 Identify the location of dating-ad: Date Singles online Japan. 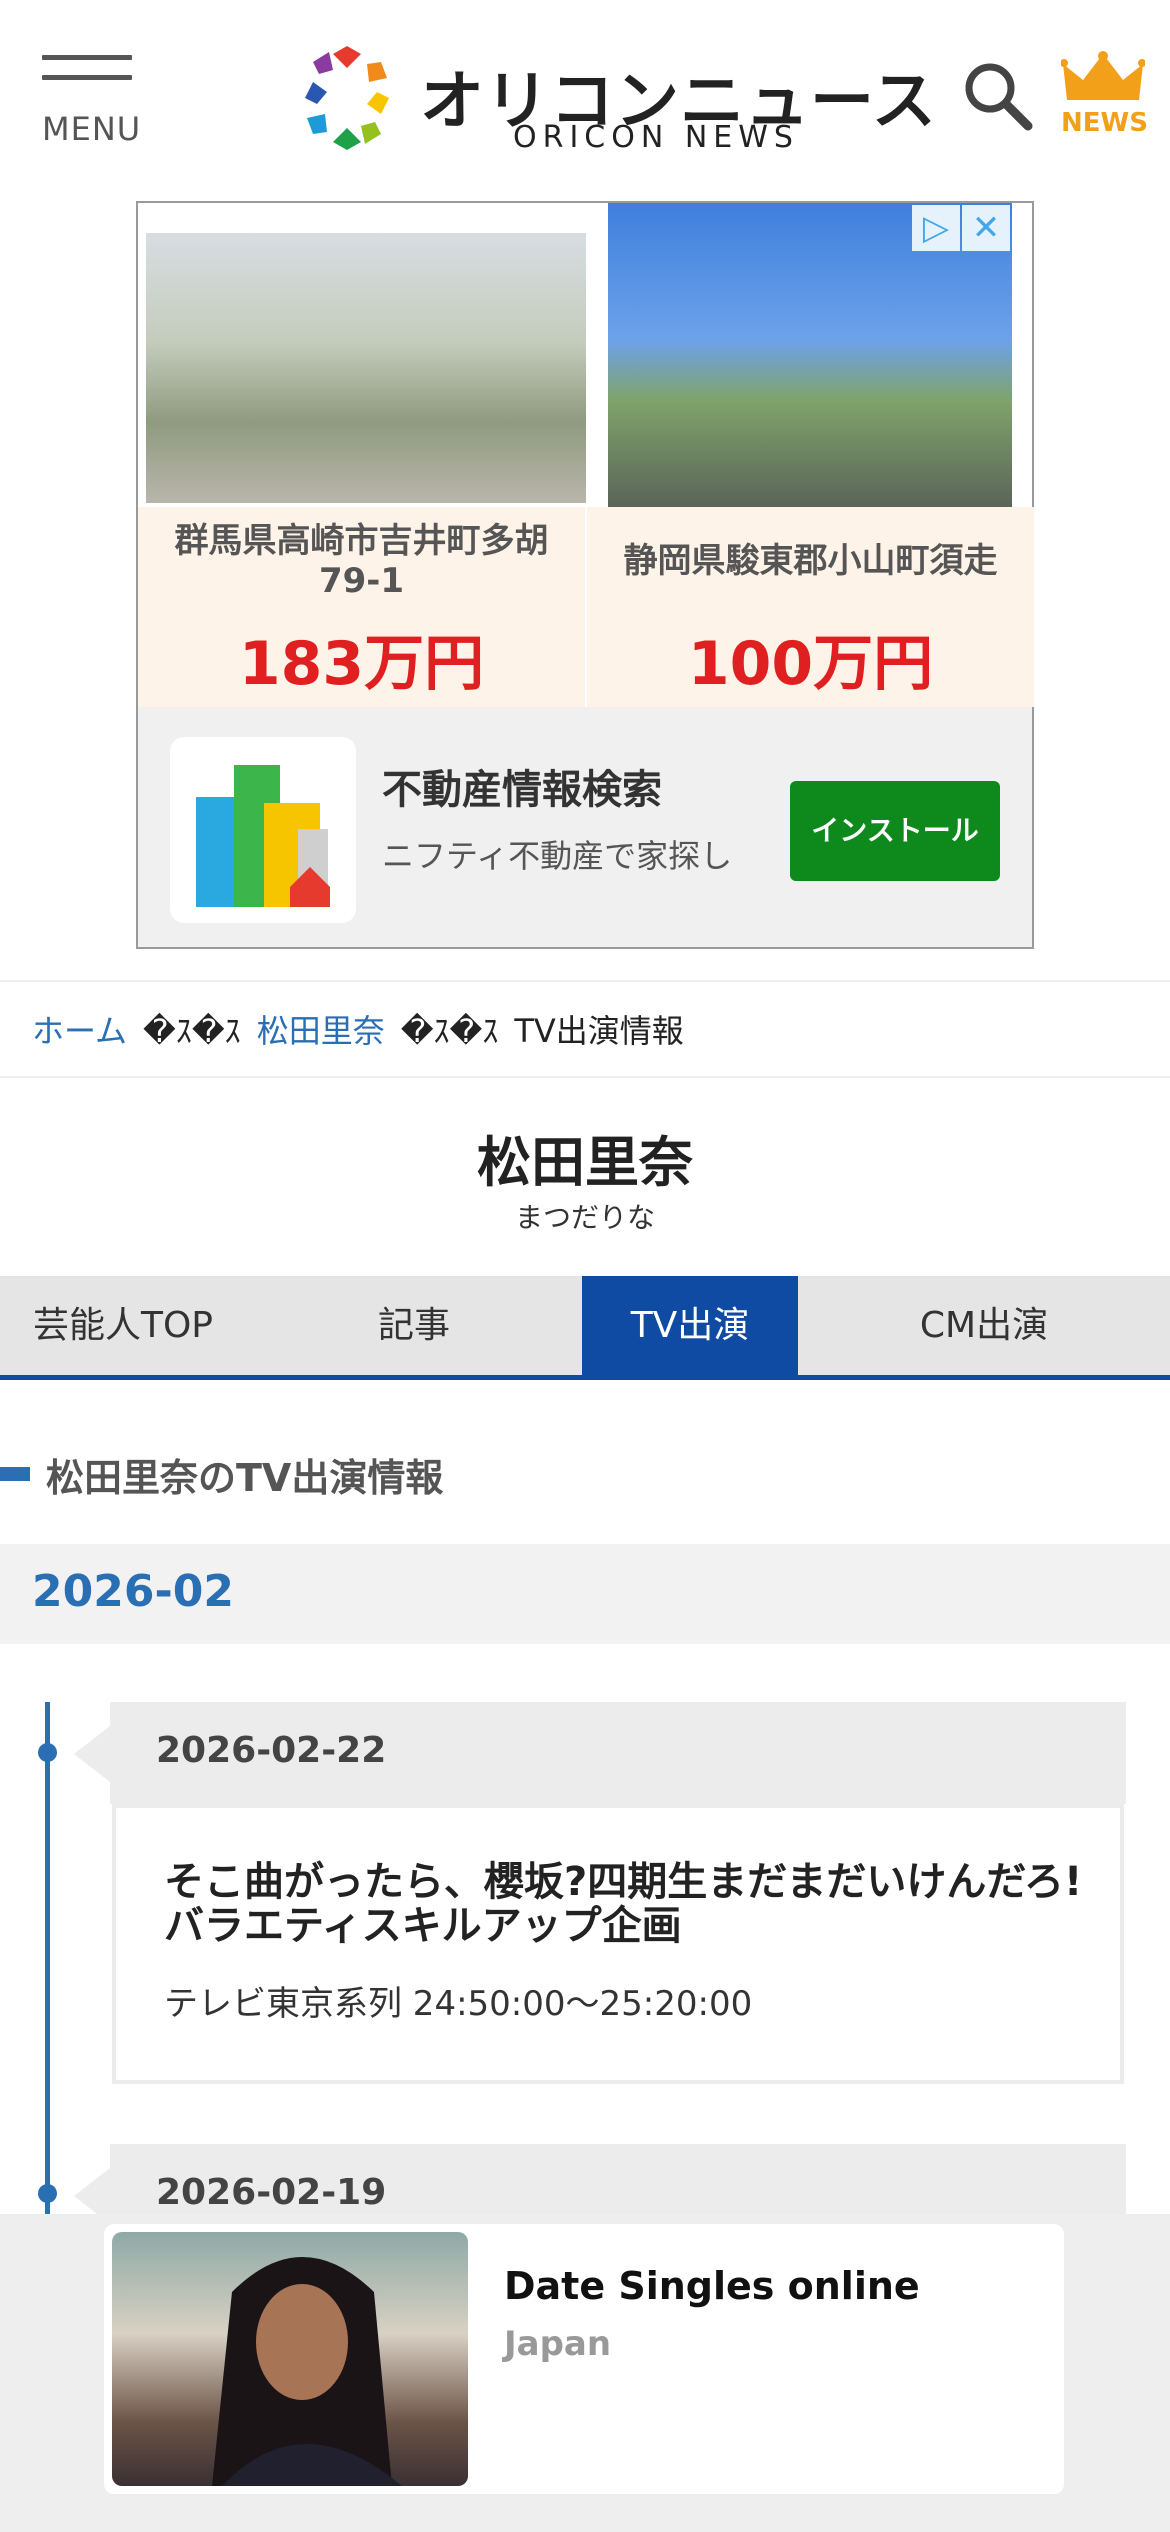
(584, 2359).